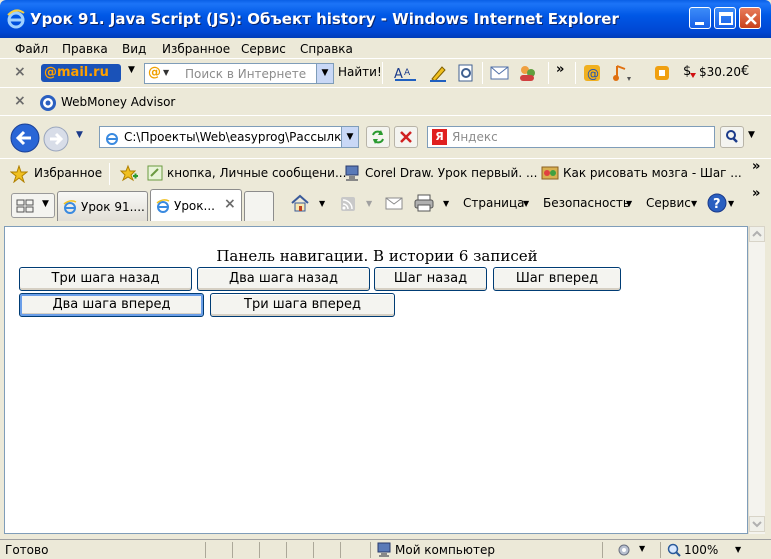 The width and height of the screenshot is (771, 559). I want to click on safety-menu: Безопасность, so click(586, 203).